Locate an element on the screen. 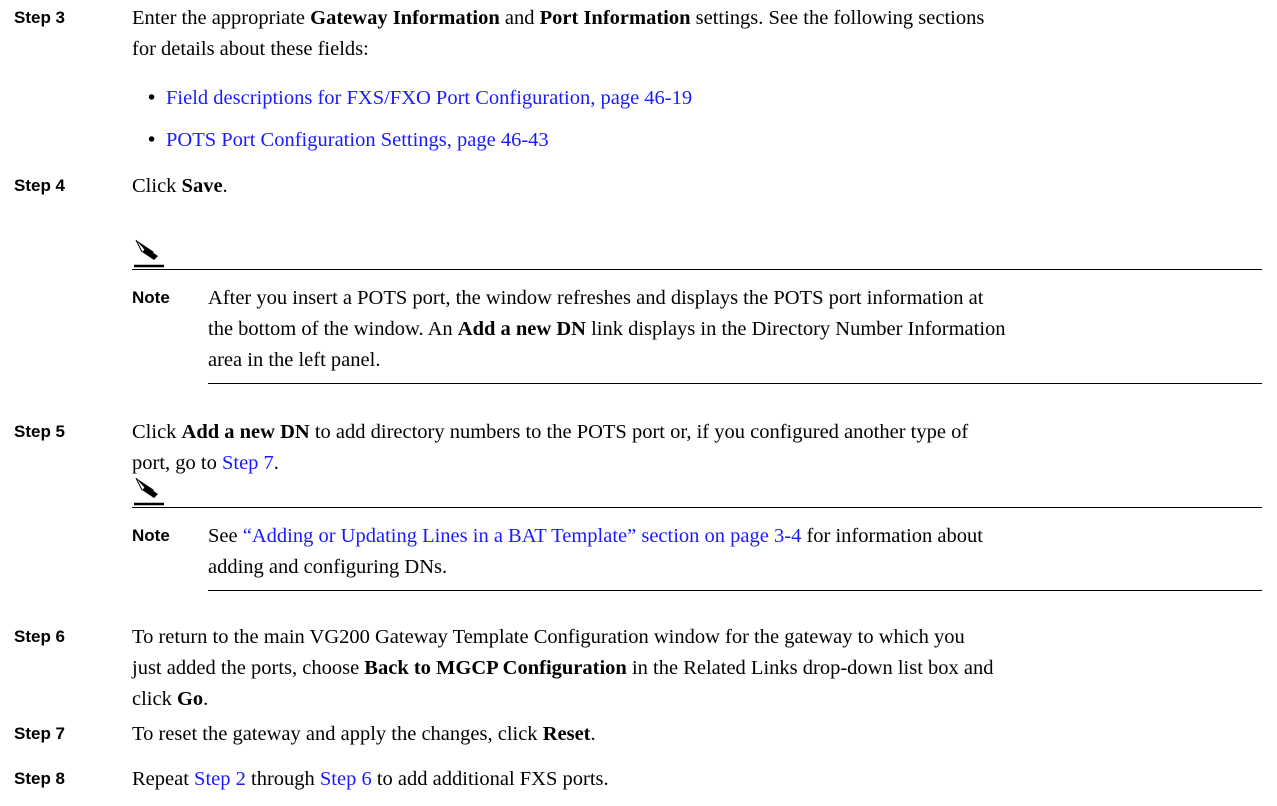 This screenshot has height=806, width=1277. step-7-label: Step 7 is located at coordinates (40, 733).